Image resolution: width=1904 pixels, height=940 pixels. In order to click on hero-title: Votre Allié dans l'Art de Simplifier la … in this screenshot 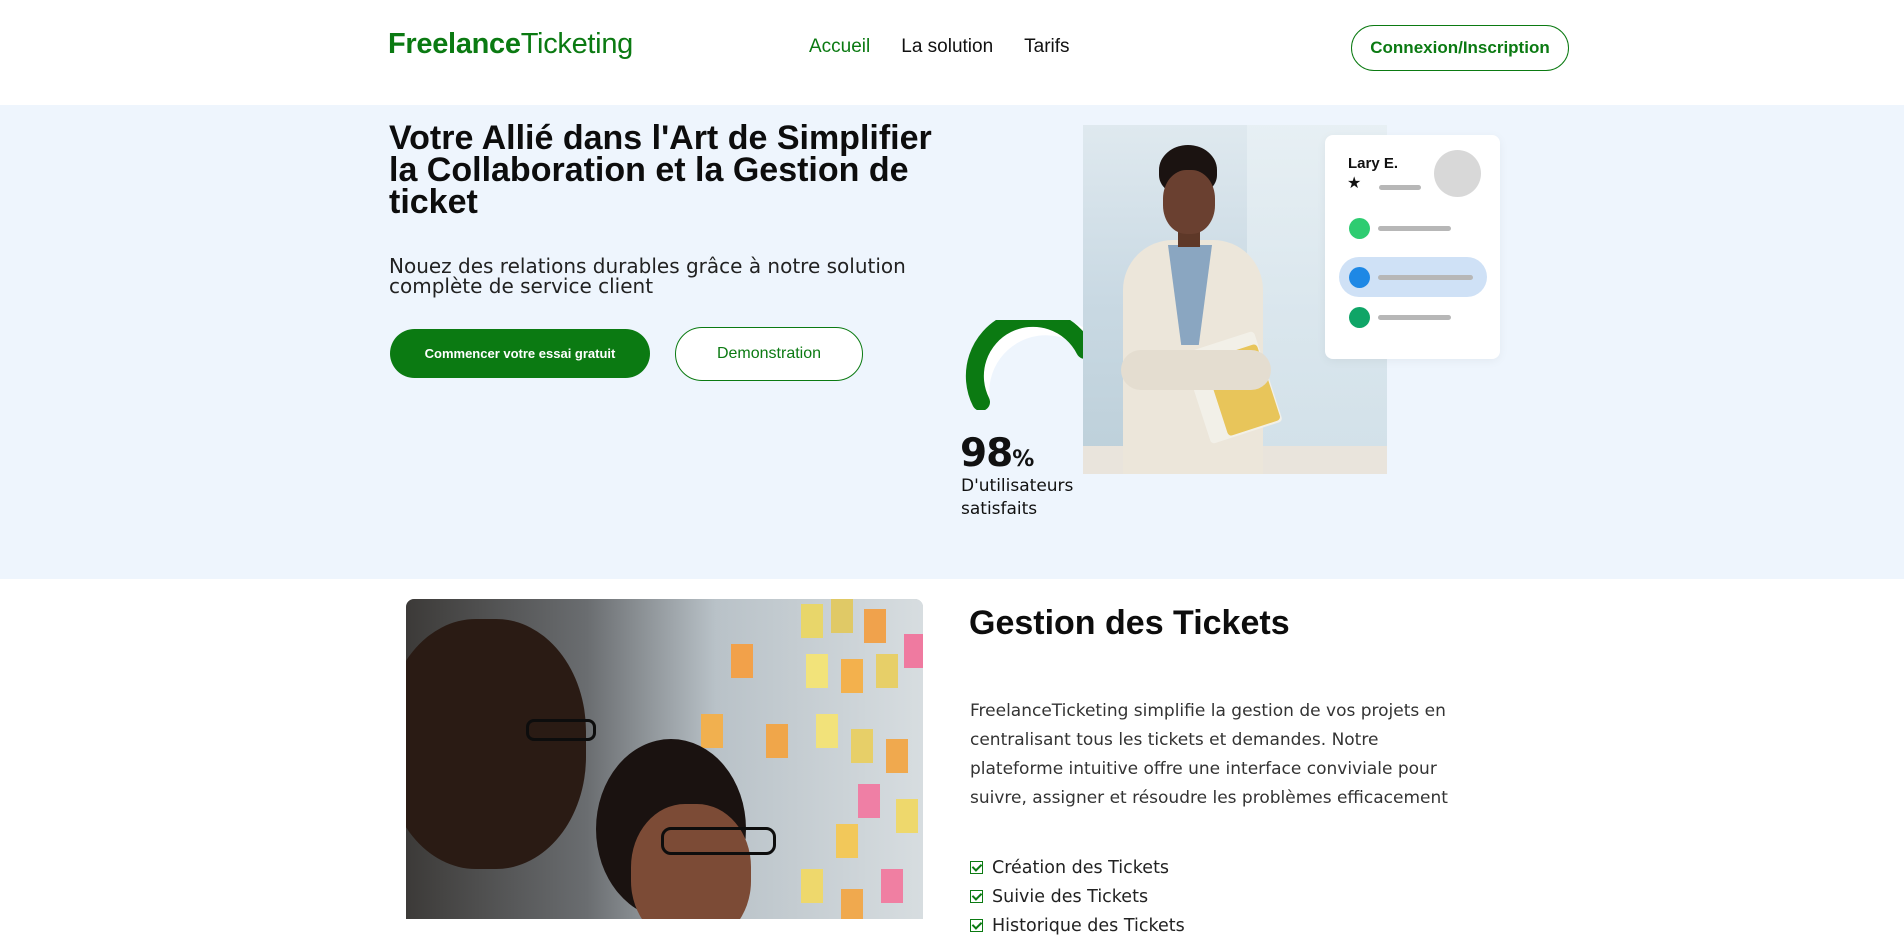, I will do `click(660, 170)`.